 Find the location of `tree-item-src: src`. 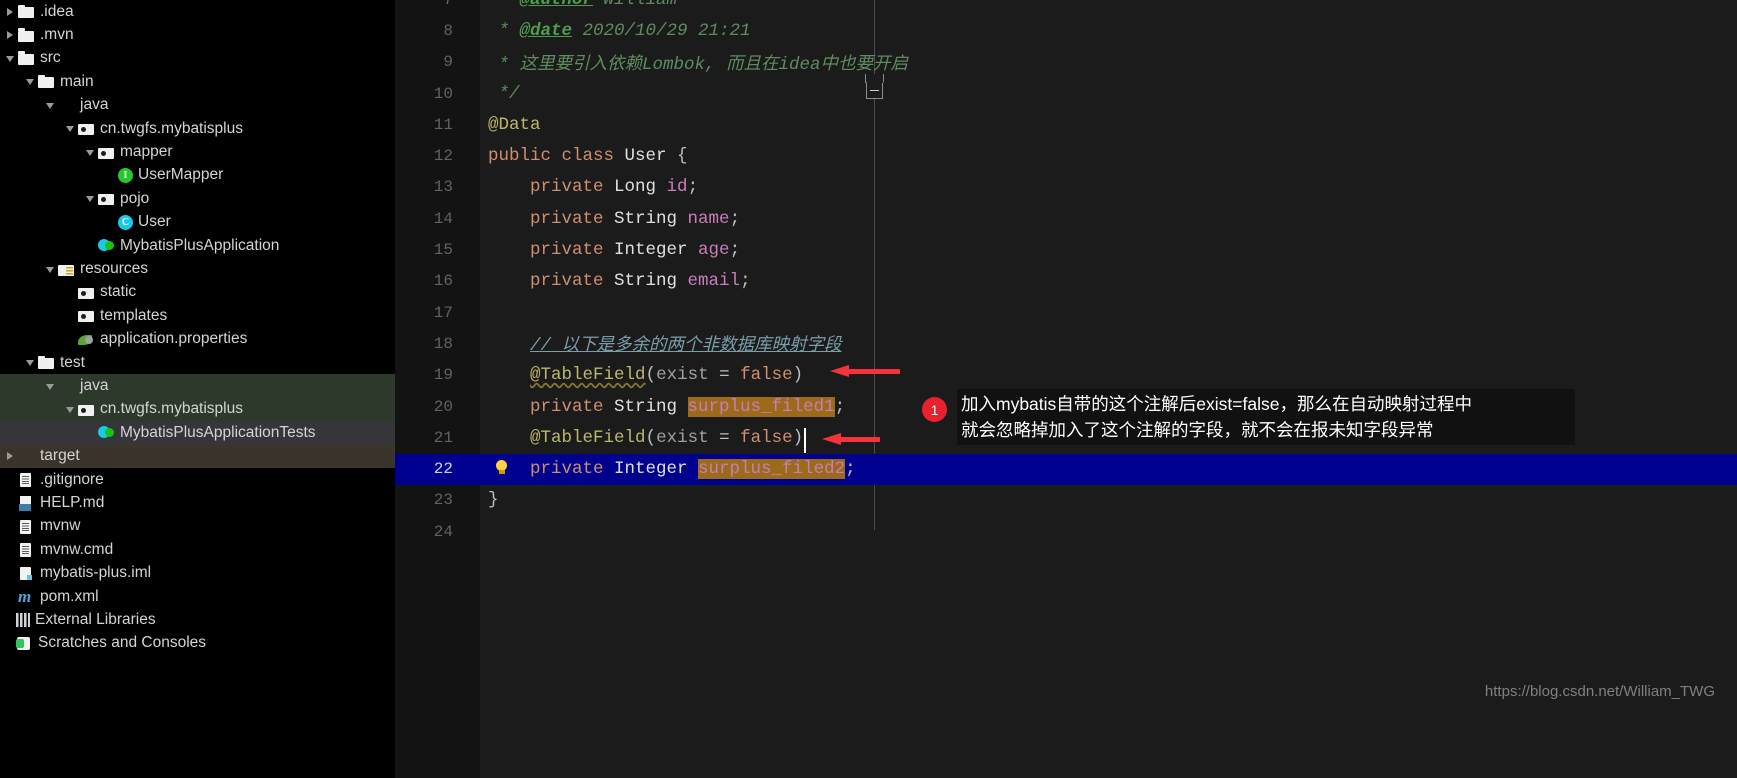

tree-item-src: src is located at coordinates (197, 58).